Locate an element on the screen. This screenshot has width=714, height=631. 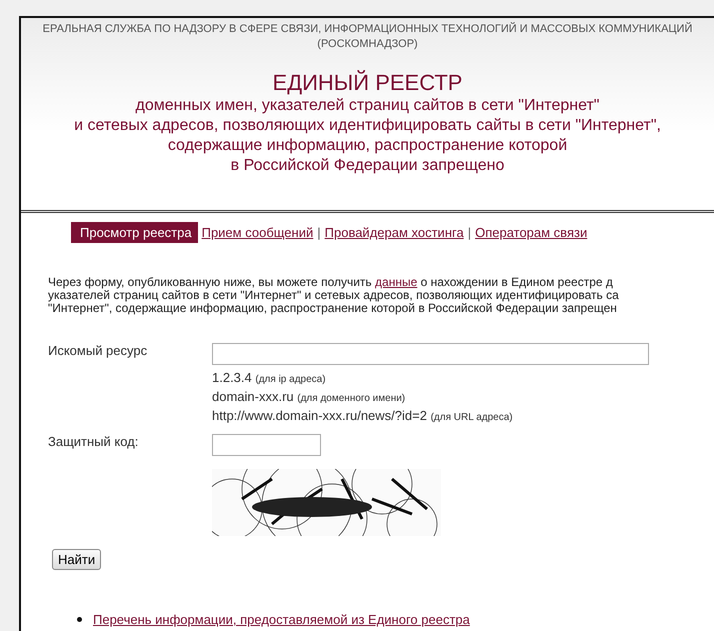
page-subtitle: содержащие информацию, распространение которой is located at coordinates (368, 146).